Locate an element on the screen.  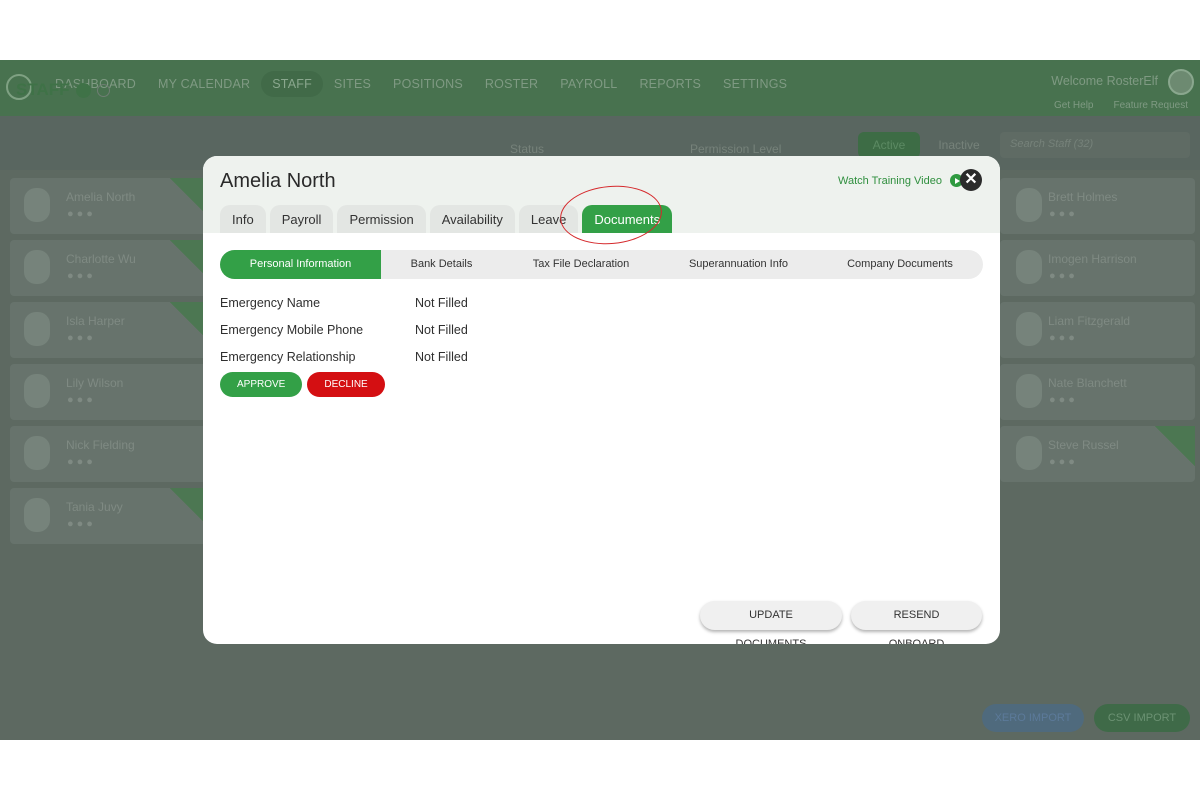
staff-card: Amelia North ●●● is located at coordinates (110, 206).